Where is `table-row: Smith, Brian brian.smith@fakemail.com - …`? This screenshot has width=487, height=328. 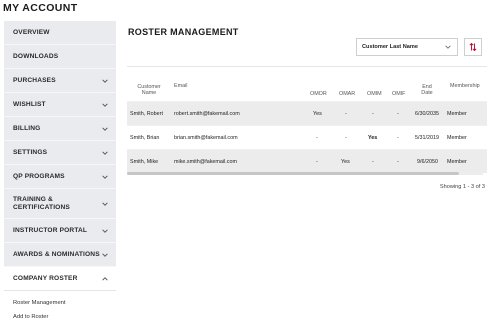 table-row: Smith, Brian brian.smith@fakemail.com - … is located at coordinates (307, 137).